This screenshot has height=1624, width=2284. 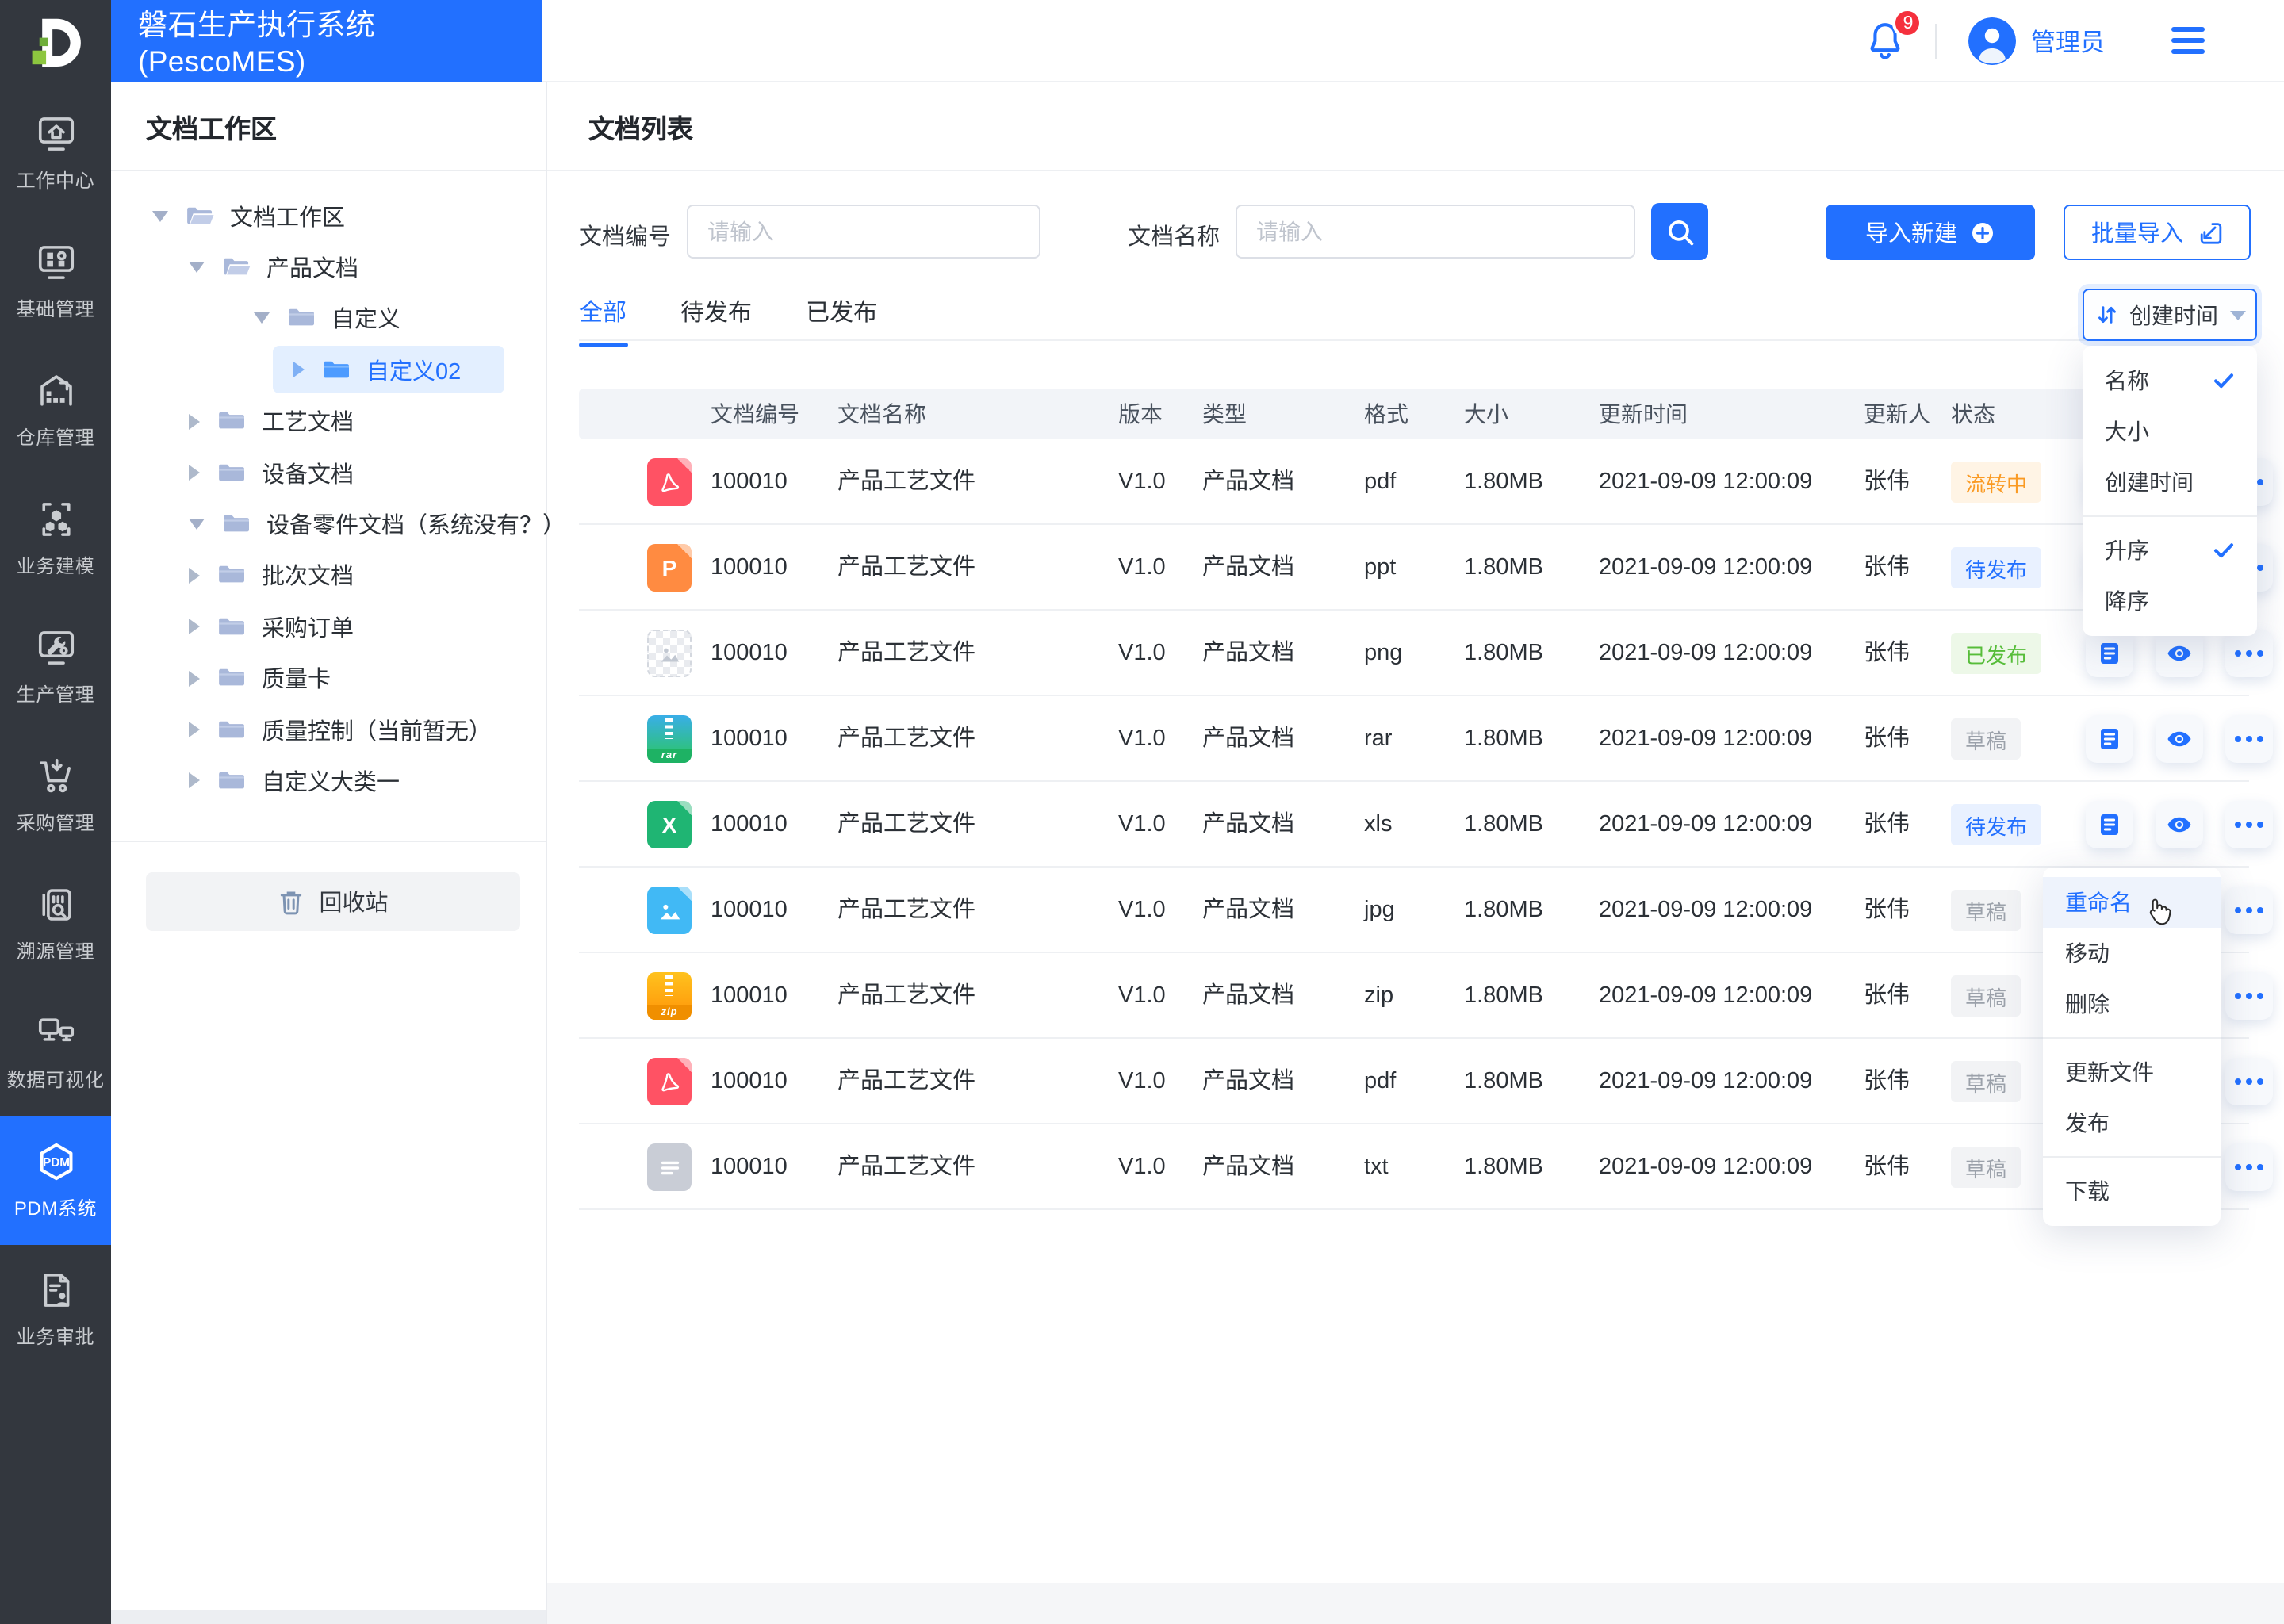 I want to click on recycle-bin-button: 回收站, so click(x=333, y=901).